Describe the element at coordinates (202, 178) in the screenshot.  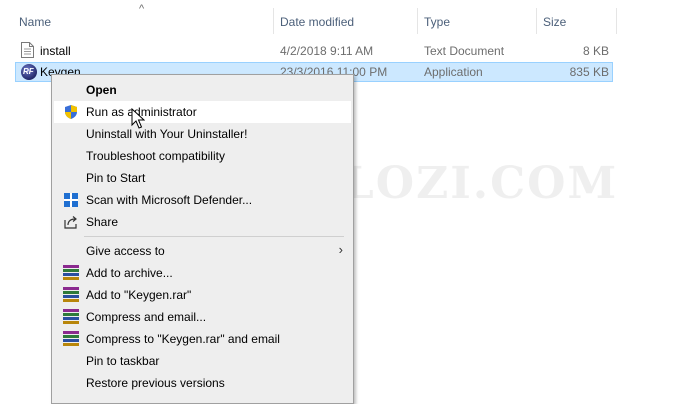
I see `menu-item-pin-to-start: Pin to Start` at that location.